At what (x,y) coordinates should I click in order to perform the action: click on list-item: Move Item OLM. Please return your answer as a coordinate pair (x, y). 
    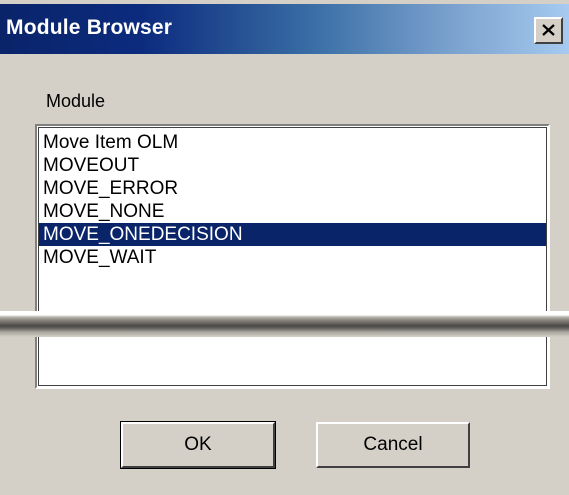
    Looking at the image, I should click on (292, 142).